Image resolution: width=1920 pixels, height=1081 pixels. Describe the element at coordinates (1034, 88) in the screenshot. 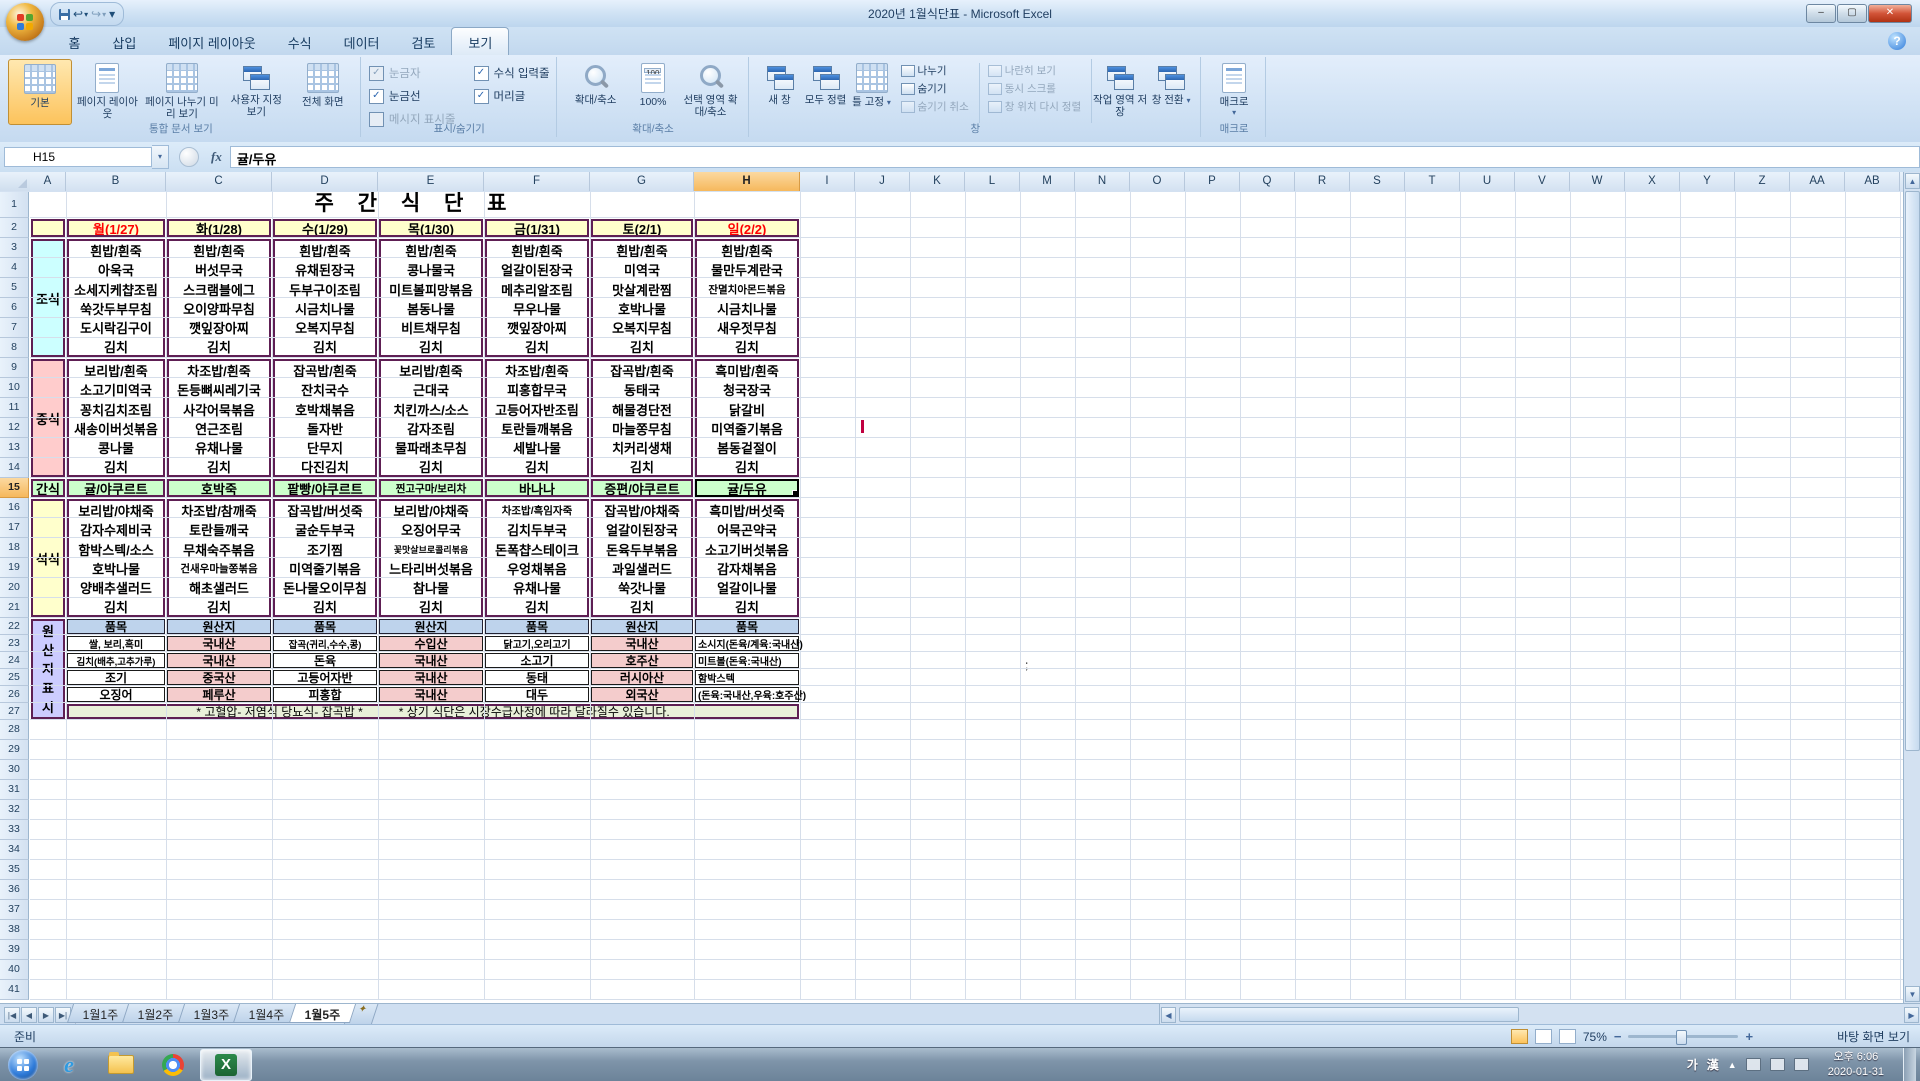

I see `synchronous-scrolling-button: 동시 스크롤` at that location.